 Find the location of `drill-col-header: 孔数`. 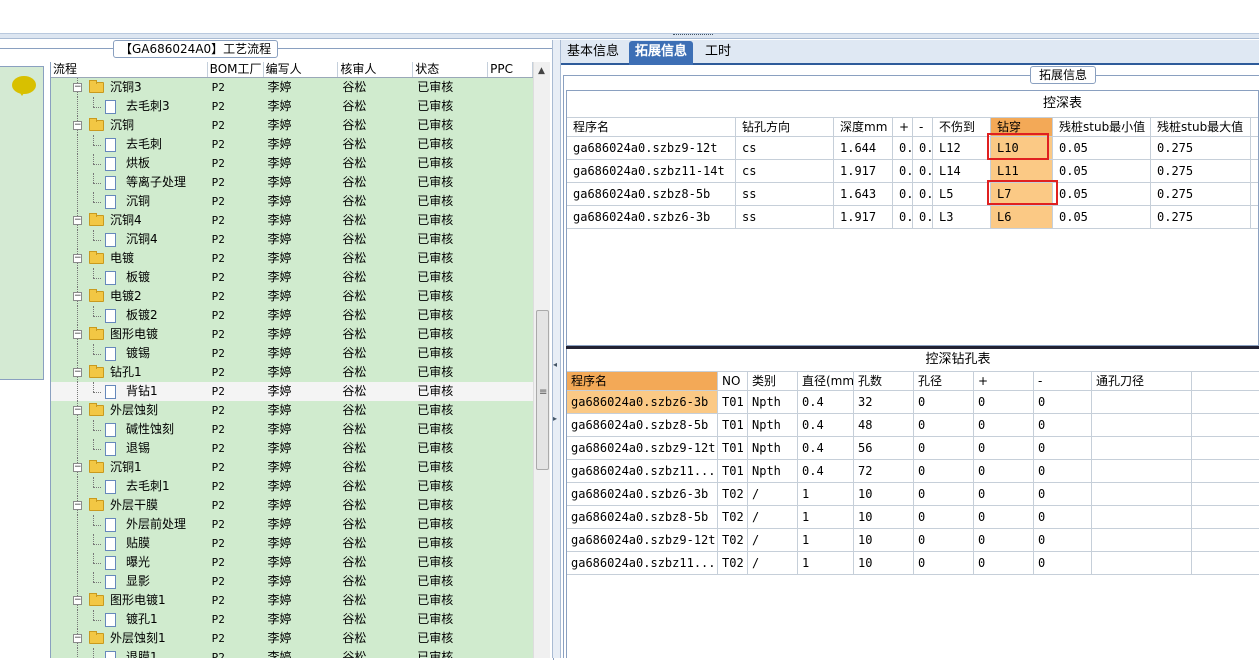

drill-col-header: 孔数 is located at coordinates (884, 381).